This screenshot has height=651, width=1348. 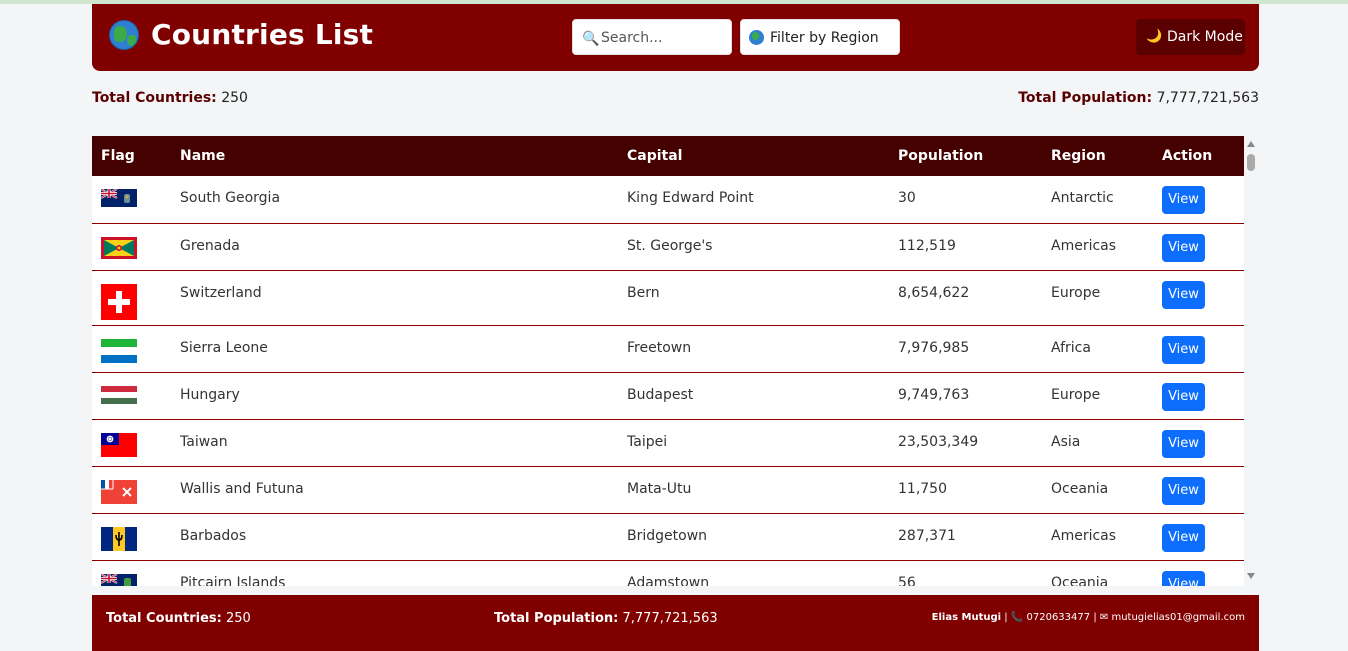 I want to click on flag-south-georgia-icon, so click(x=119, y=198).